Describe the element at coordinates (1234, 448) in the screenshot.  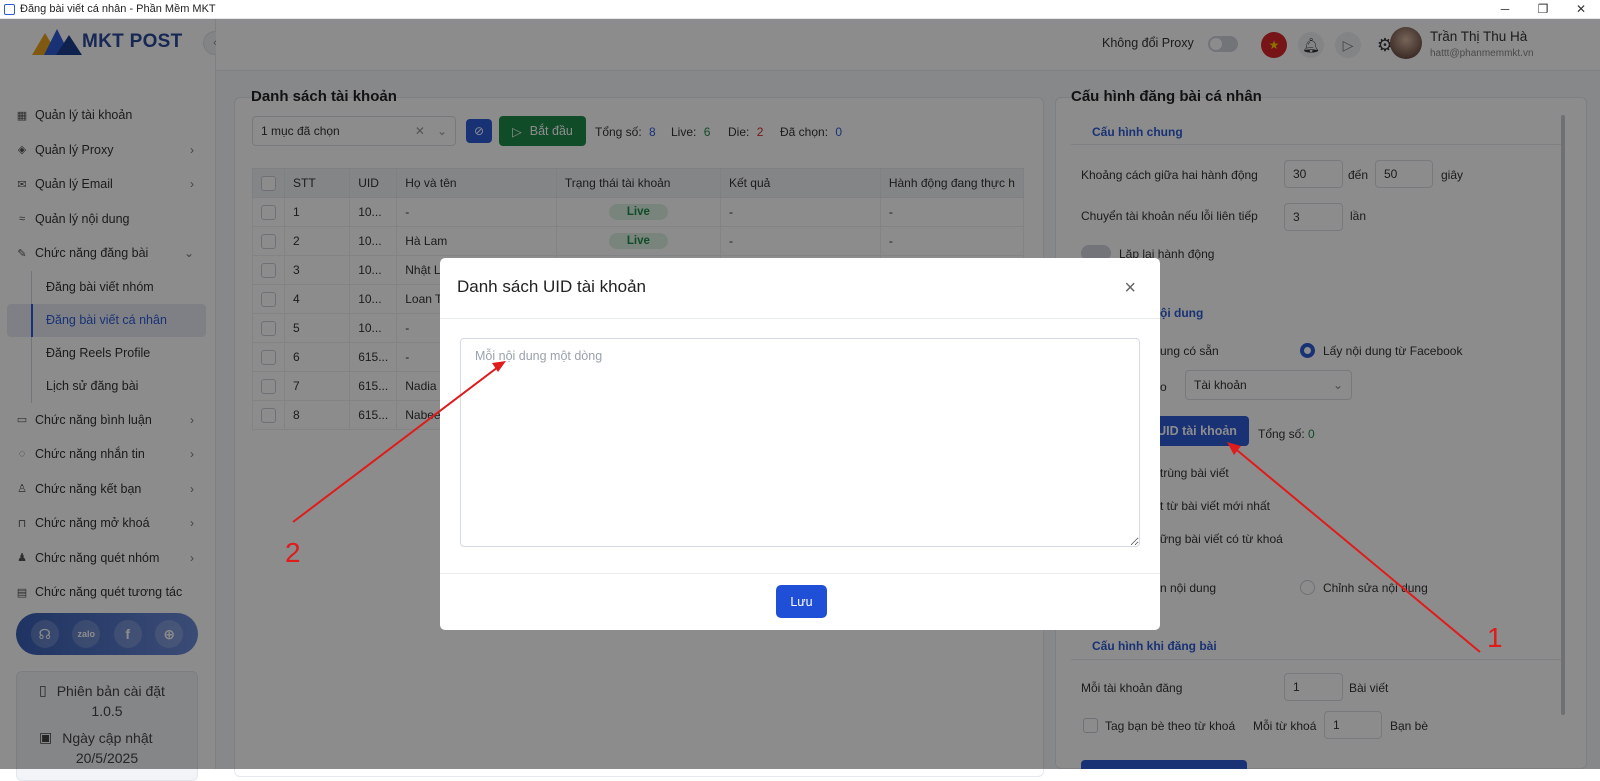
I see `annotation-arrow-1-head` at that location.